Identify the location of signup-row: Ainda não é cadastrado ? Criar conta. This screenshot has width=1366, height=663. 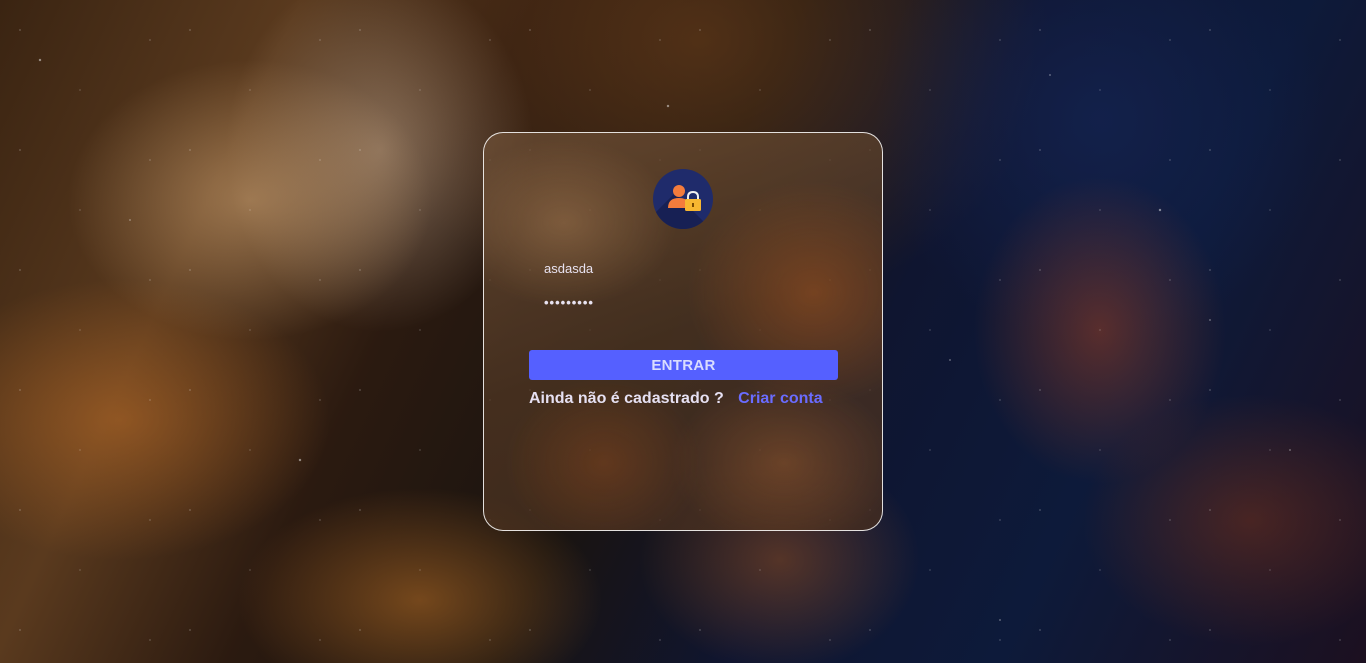
(676, 399).